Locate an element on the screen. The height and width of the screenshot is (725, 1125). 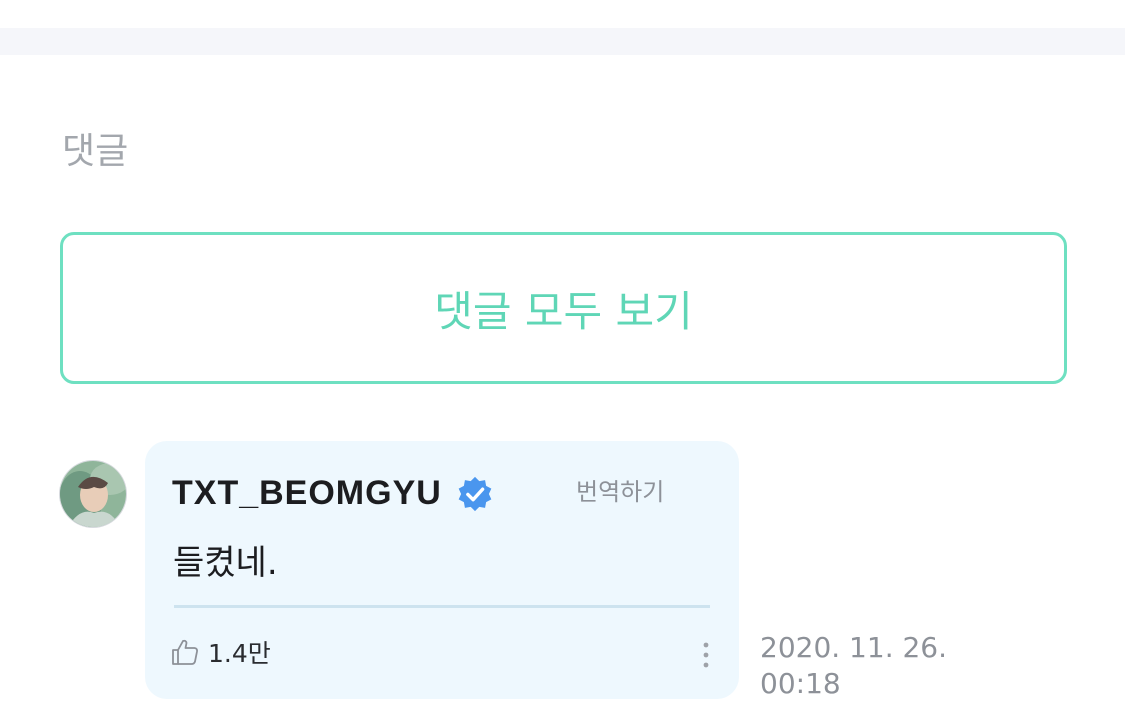
verified-badge-icon is located at coordinates (475, 493).